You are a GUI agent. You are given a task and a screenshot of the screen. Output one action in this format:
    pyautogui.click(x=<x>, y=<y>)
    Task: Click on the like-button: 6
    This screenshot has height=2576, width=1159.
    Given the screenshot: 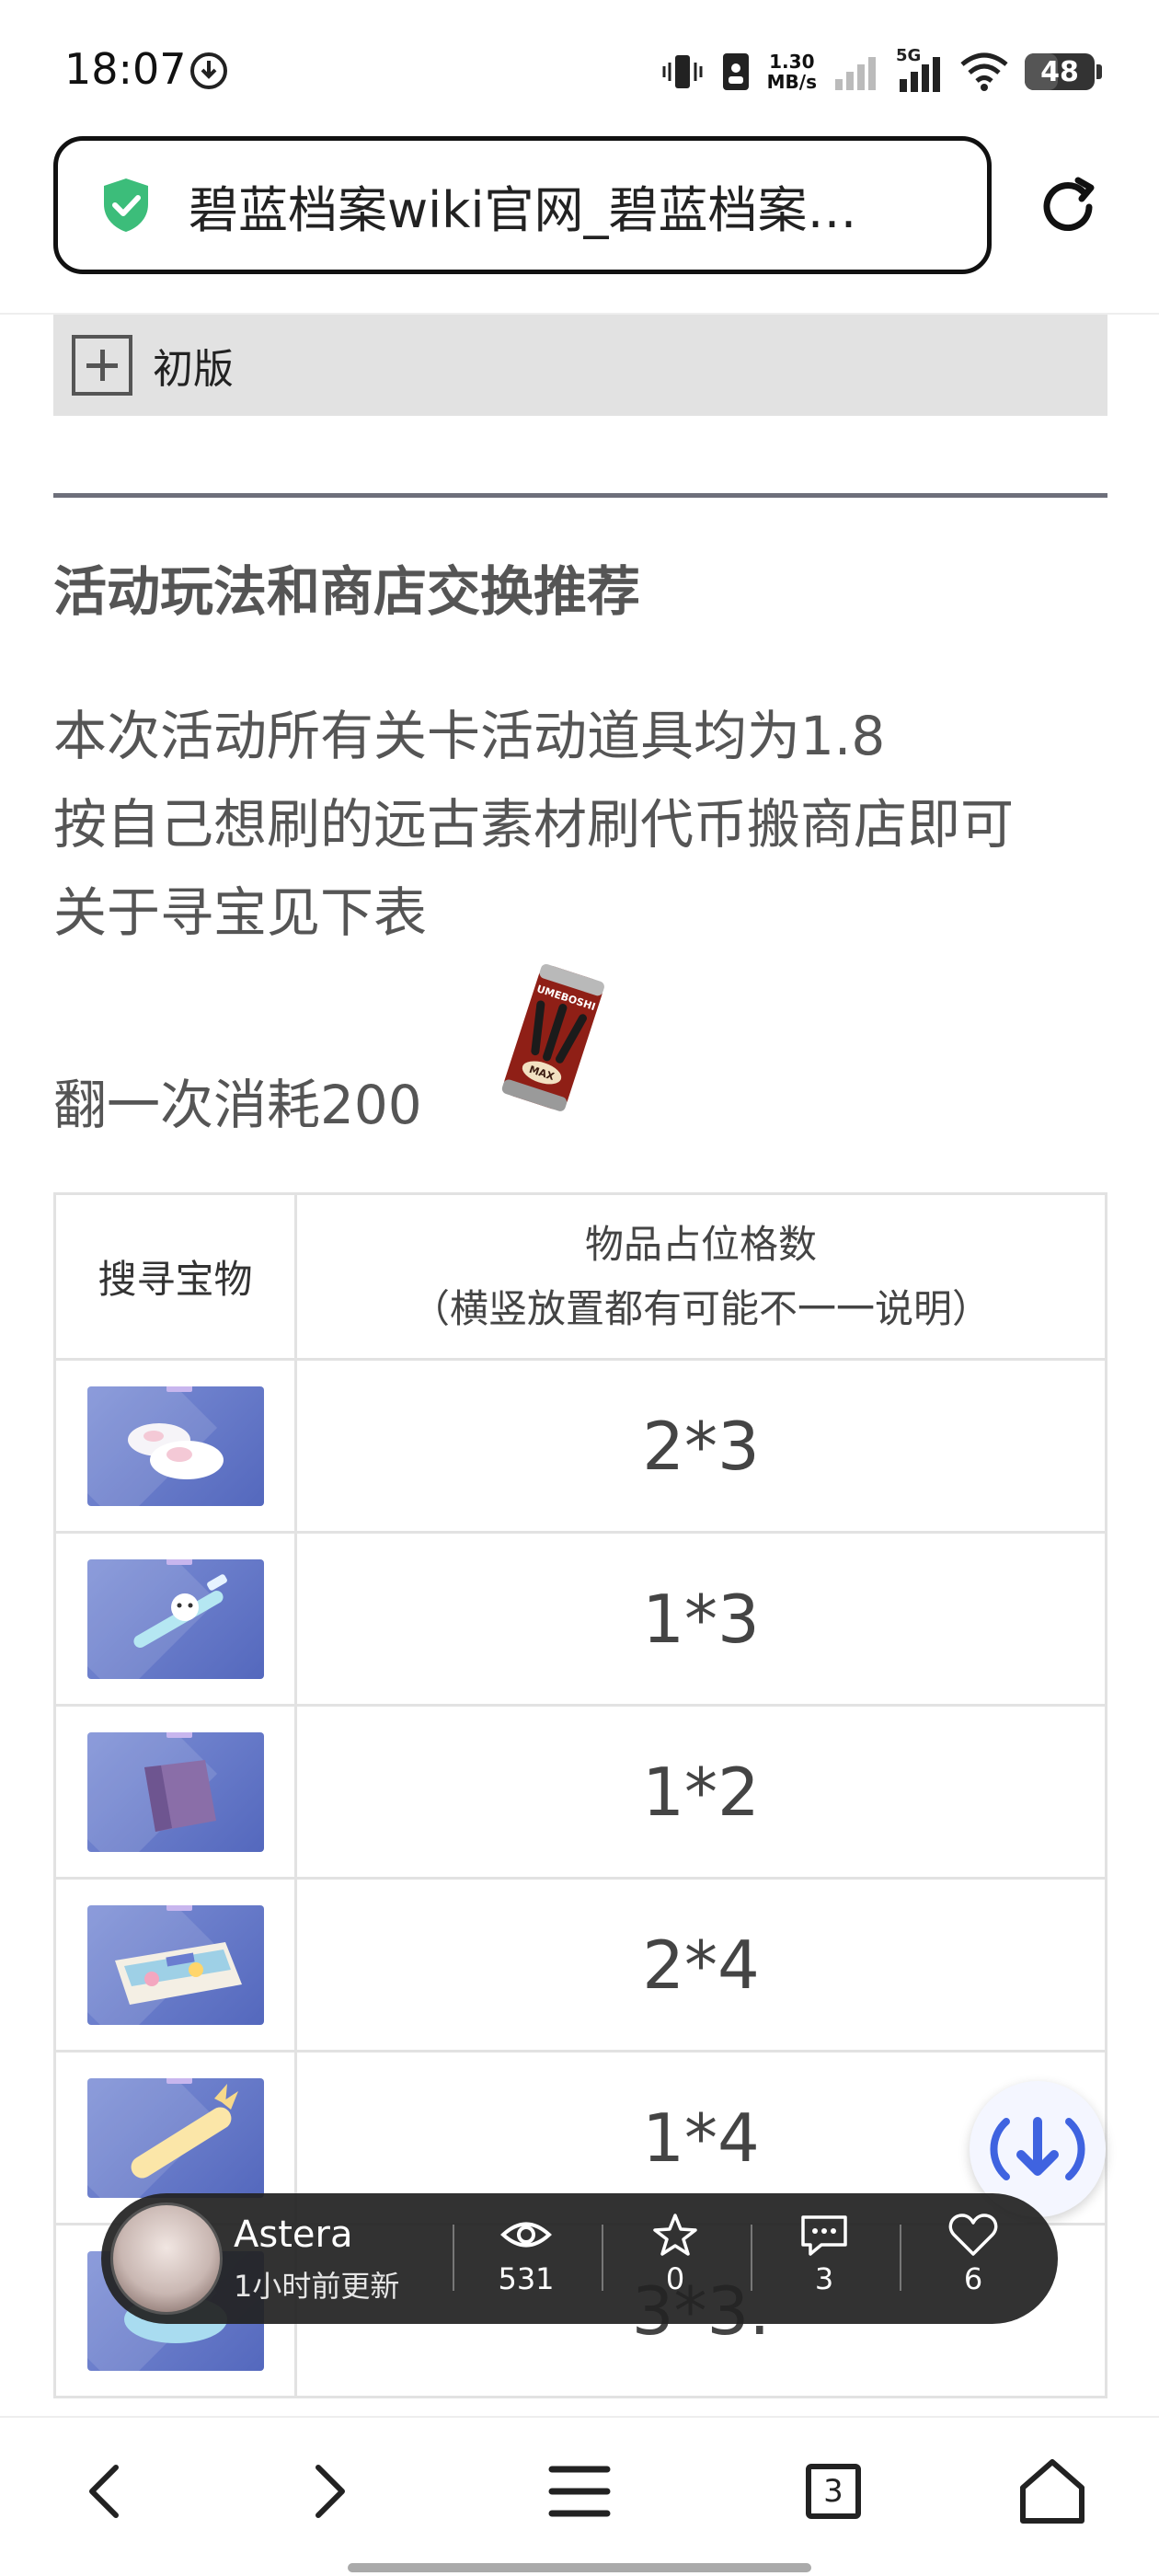 What is the action you would take?
    pyautogui.click(x=973, y=2254)
    